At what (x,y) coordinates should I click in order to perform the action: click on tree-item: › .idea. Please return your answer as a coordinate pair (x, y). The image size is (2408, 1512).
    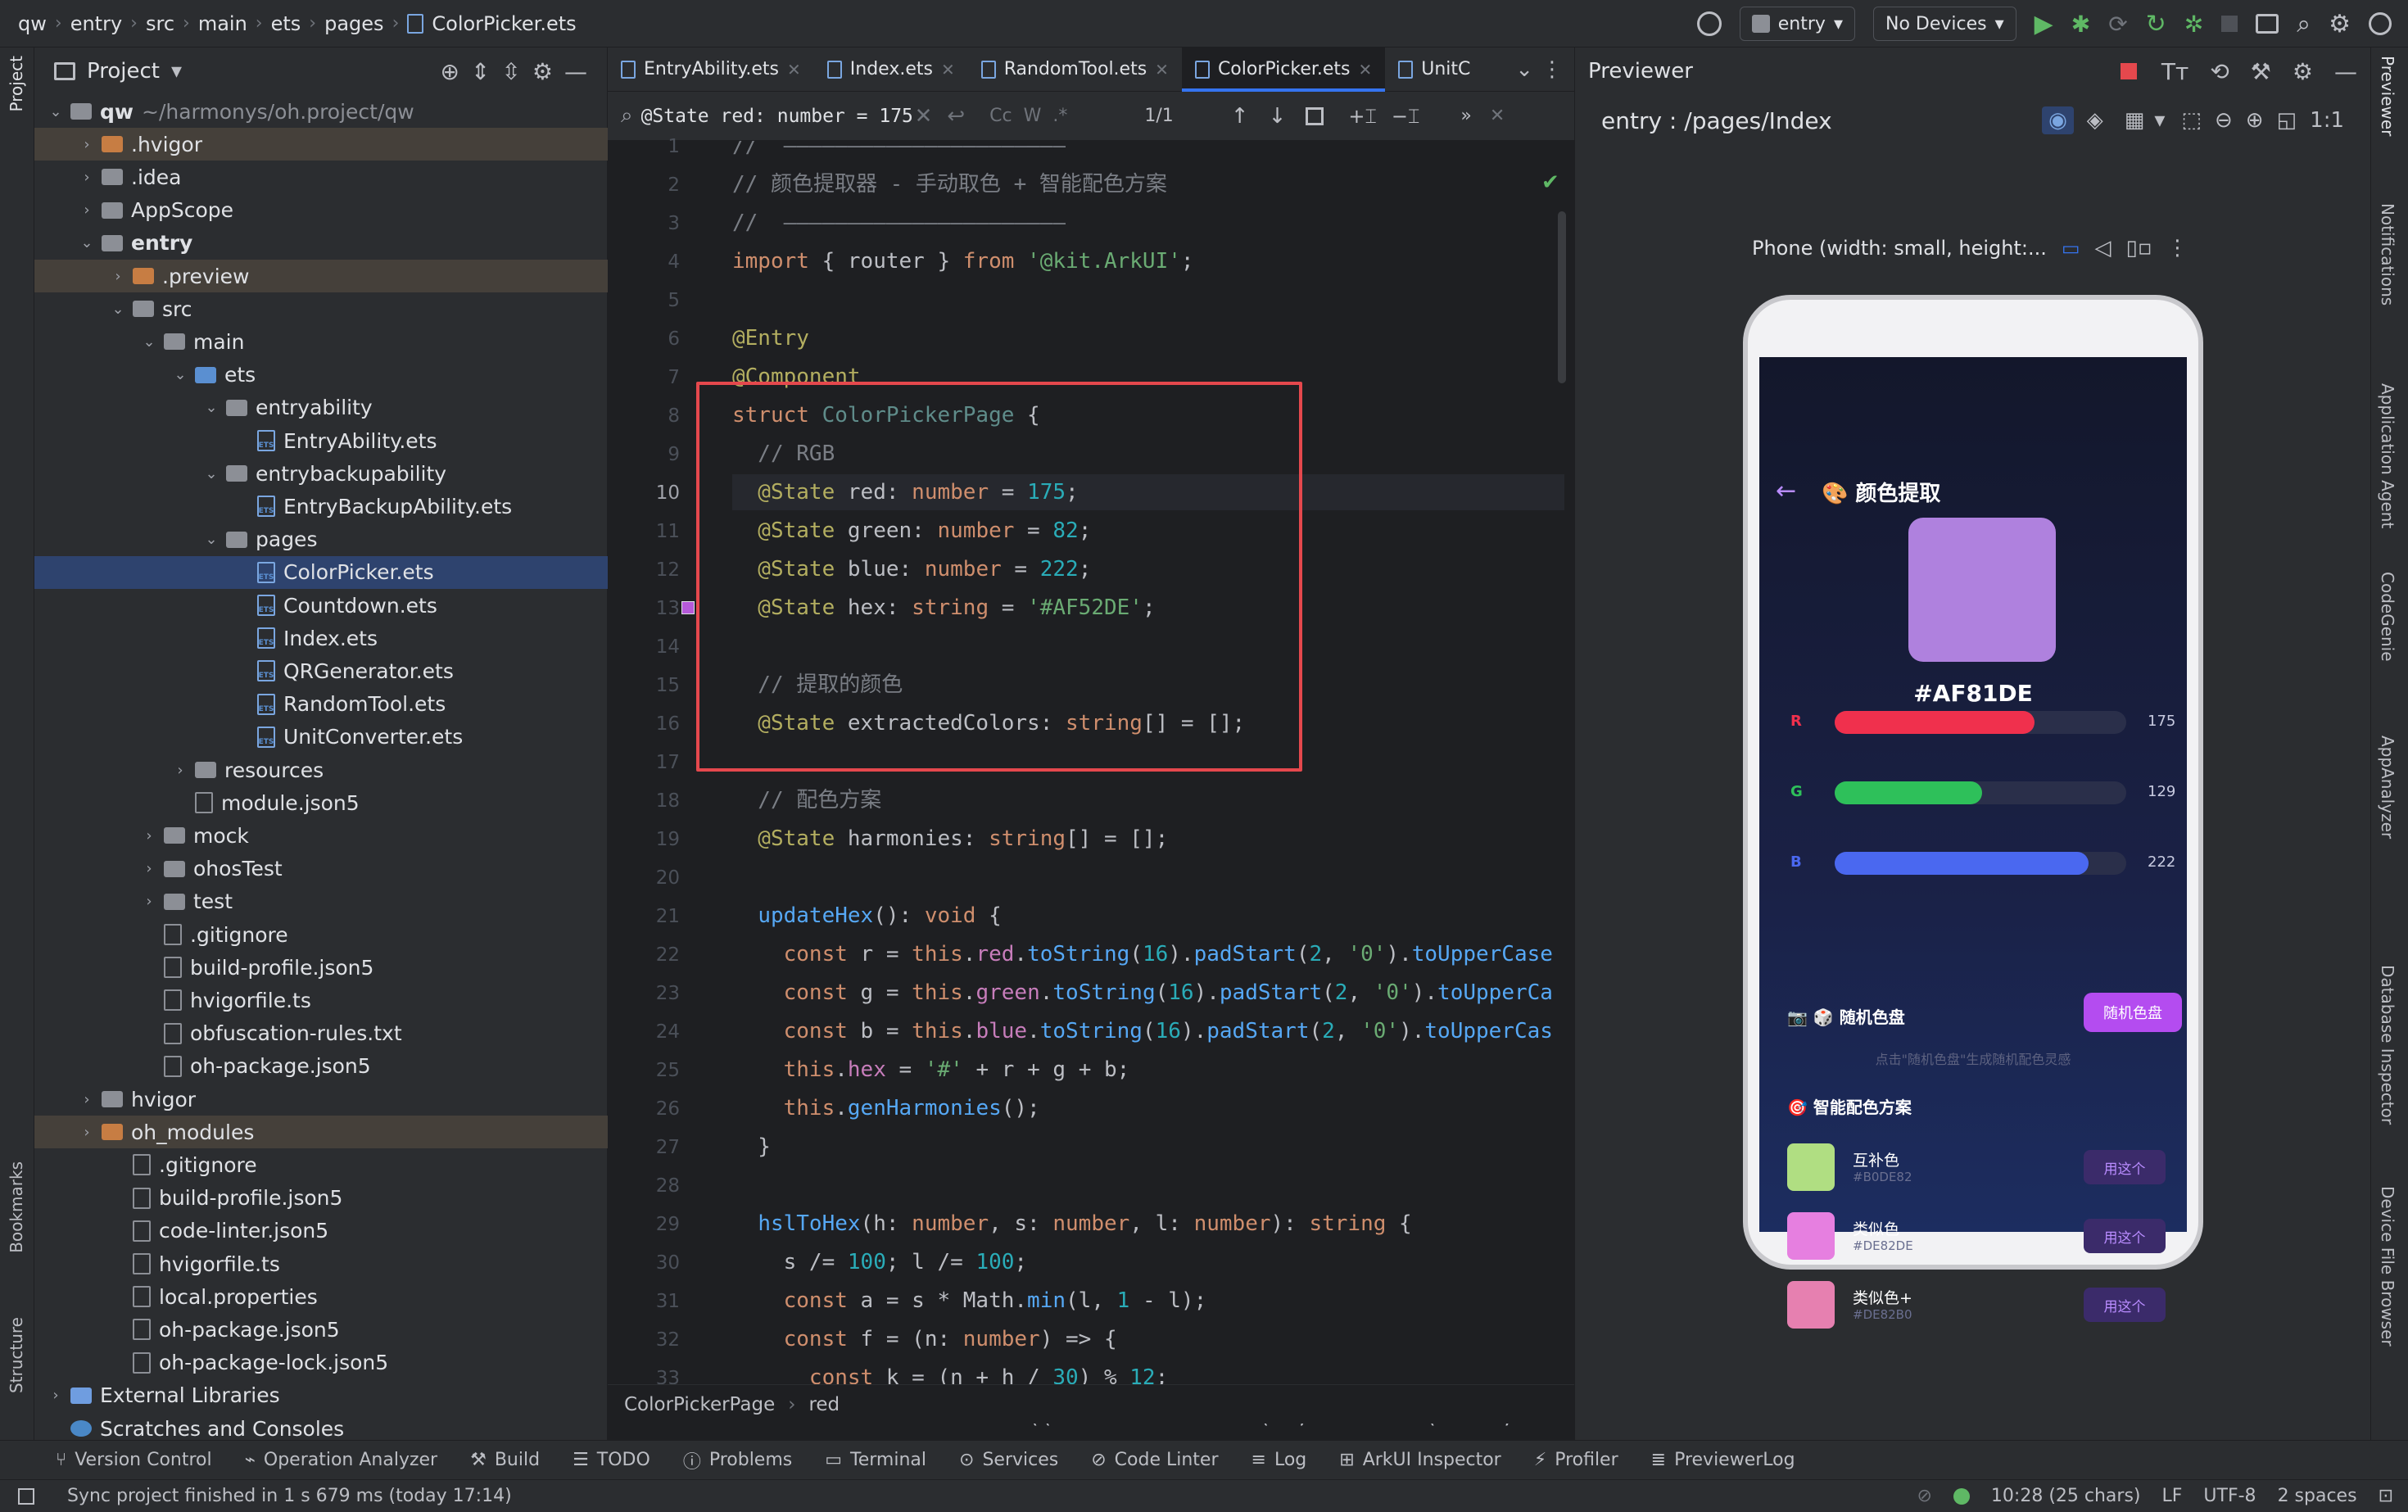
    Looking at the image, I should click on (321, 177).